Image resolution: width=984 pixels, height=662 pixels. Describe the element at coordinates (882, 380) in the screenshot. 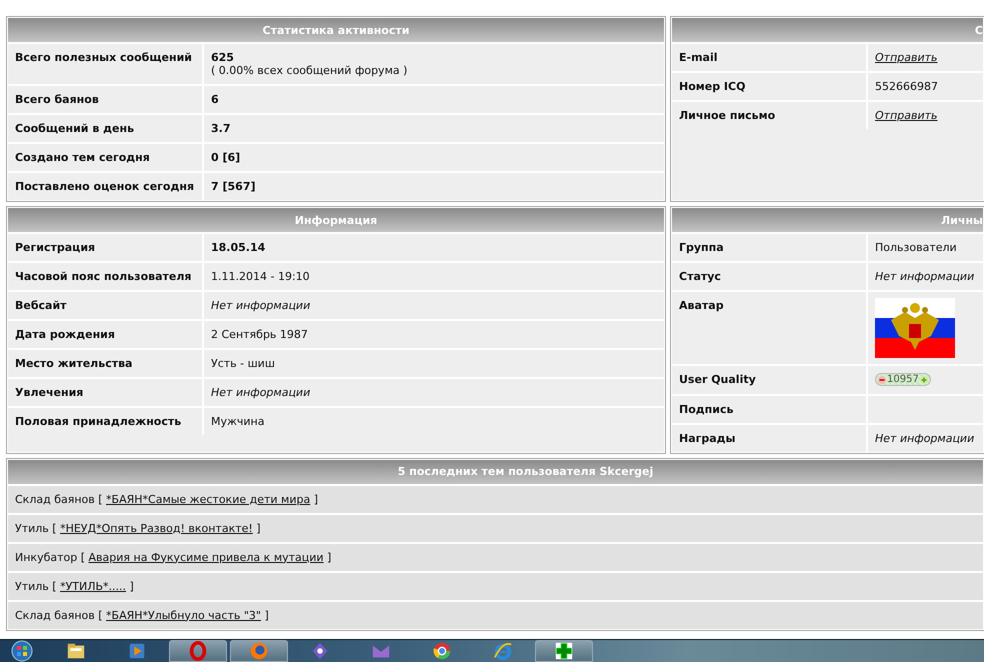

I see `minus-icon` at that location.